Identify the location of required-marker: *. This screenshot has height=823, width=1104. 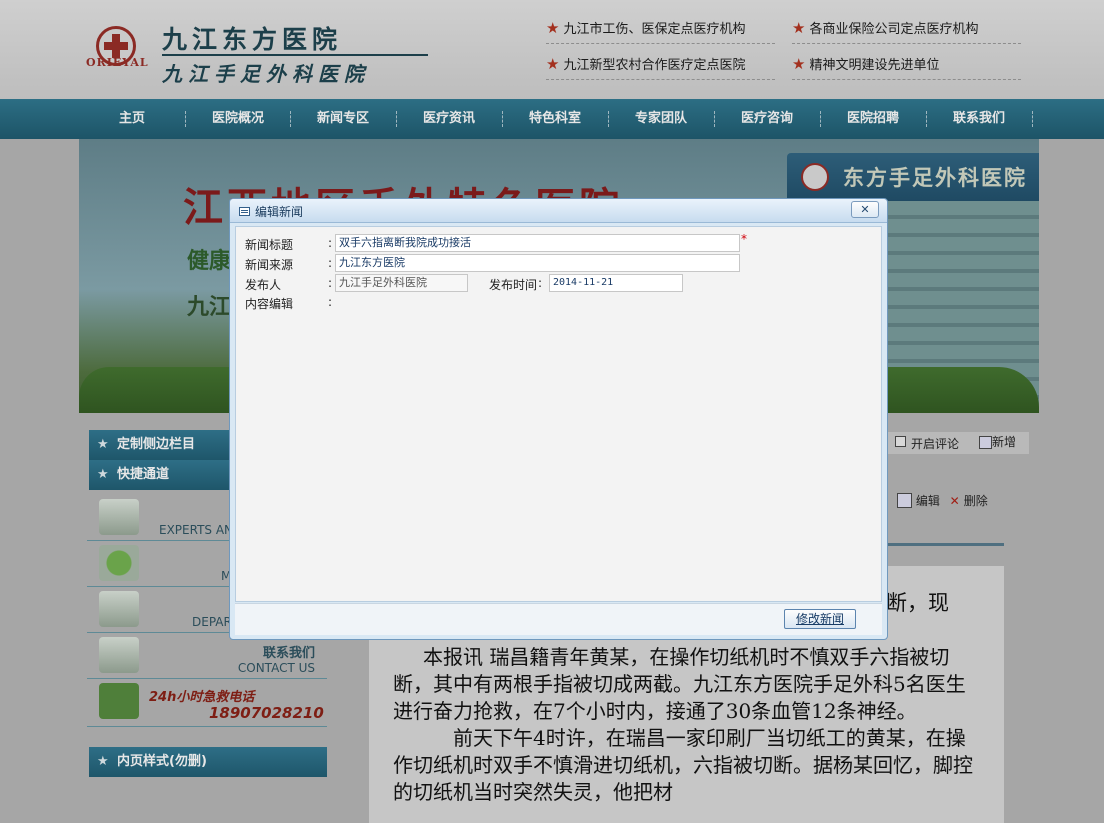
(744, 239).